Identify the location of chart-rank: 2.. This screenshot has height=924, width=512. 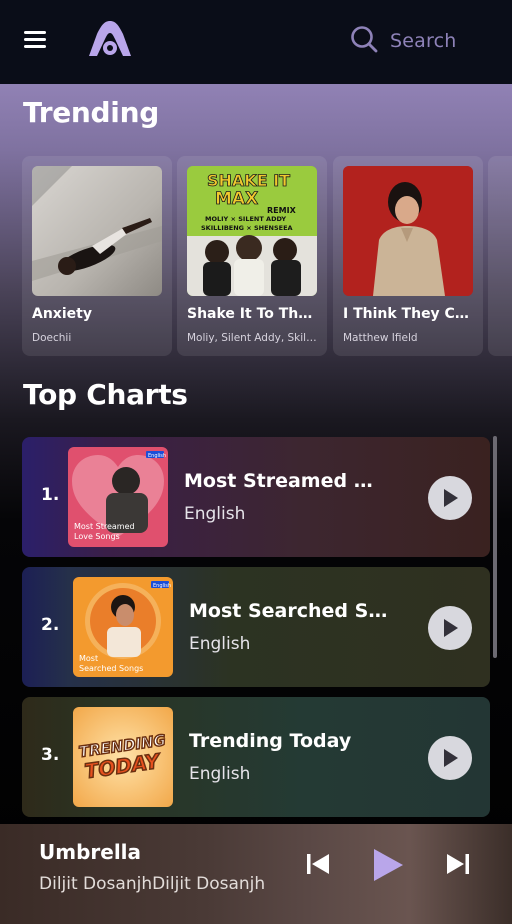
(50, 625).